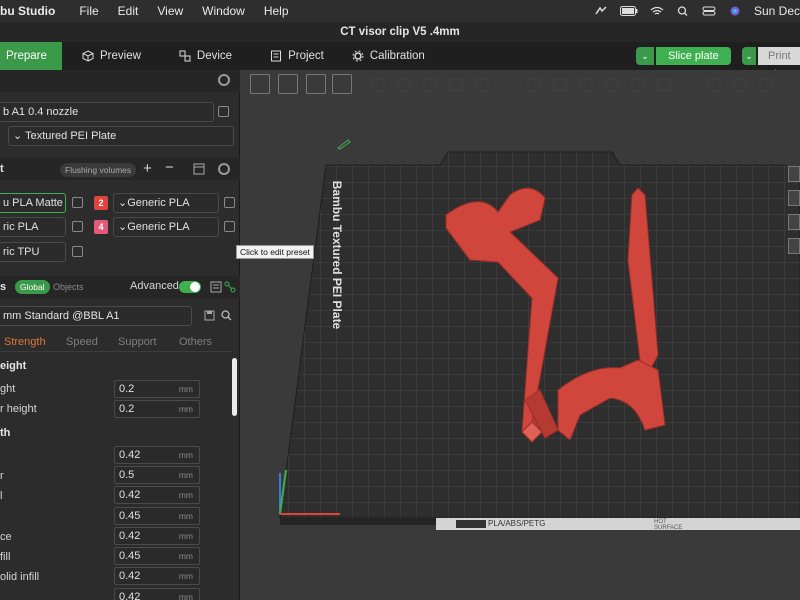 The image size is (800, 600). Describe the element at coordinates (107, 112) in the screenshot. I see `printer-preset-select: b A1 0.4 nozzle` at that location.